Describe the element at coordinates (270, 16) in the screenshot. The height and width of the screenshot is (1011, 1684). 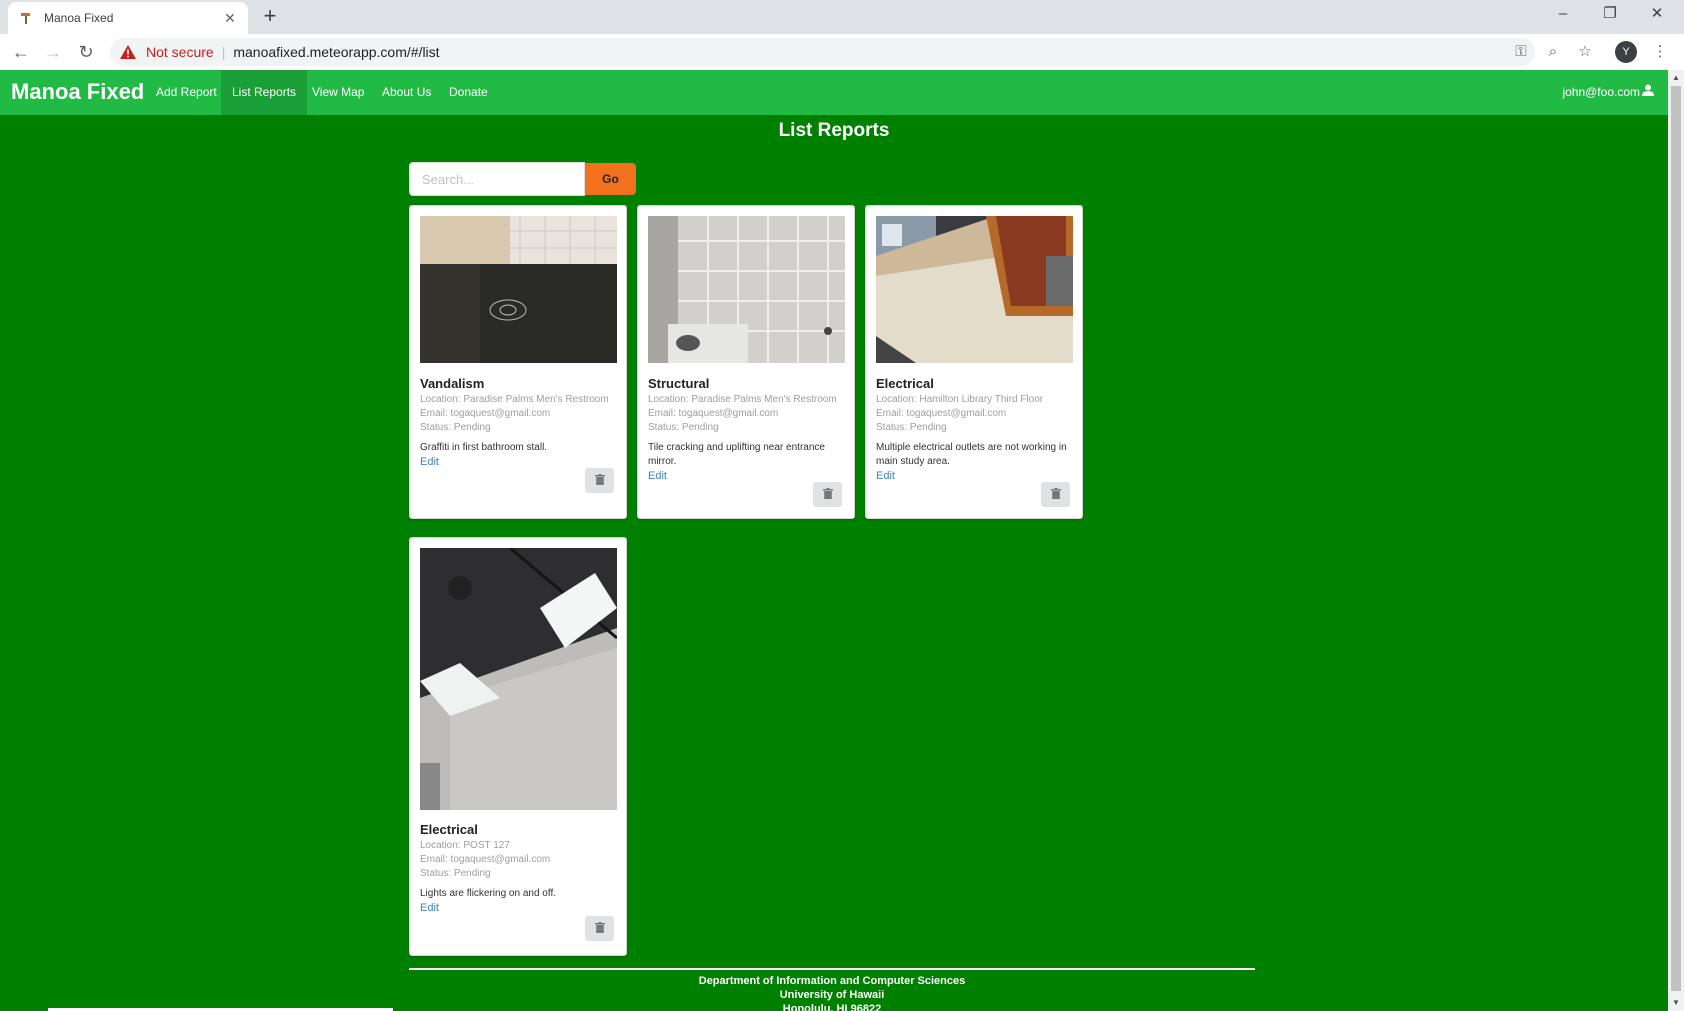
I see `new-tab-button: +` at that location.